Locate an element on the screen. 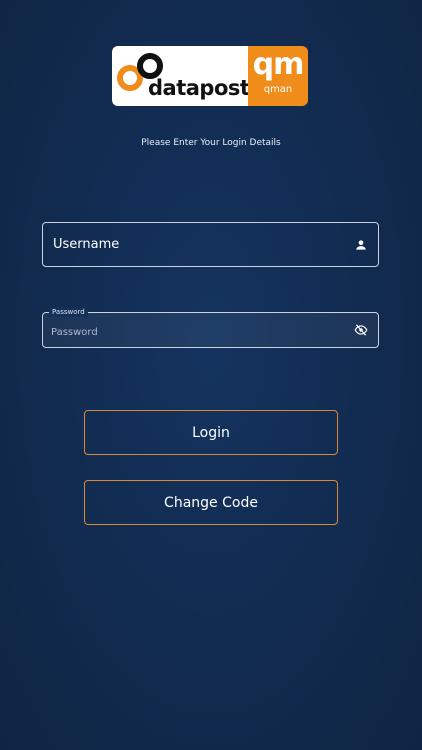 The width and height of the screenshot is (422, 750). logo-brand-text: datapost is located at coordinates (199, 88).